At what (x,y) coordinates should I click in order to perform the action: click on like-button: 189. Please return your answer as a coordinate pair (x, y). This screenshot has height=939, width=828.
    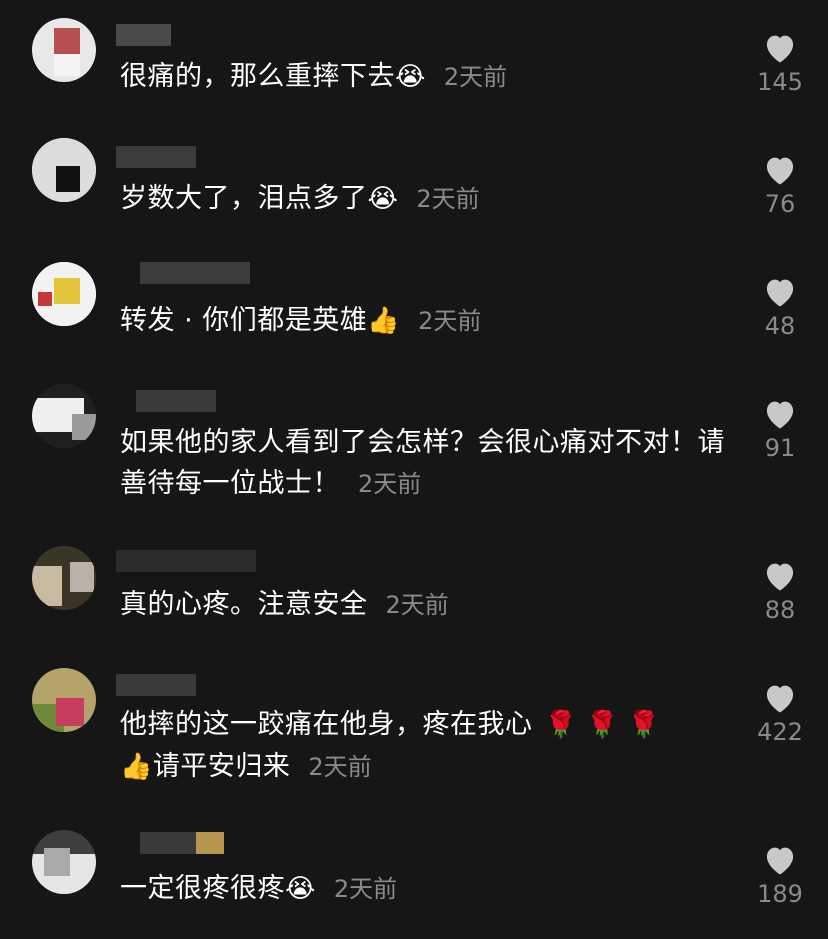
    Looking at the image, I should click on (780, 876).